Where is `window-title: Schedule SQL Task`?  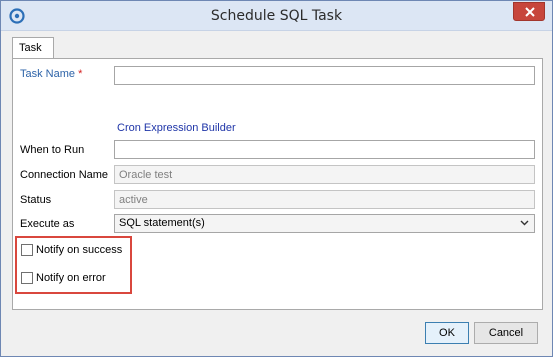 window-title: Schedule SQL Task is located at coordinates (276, 16).